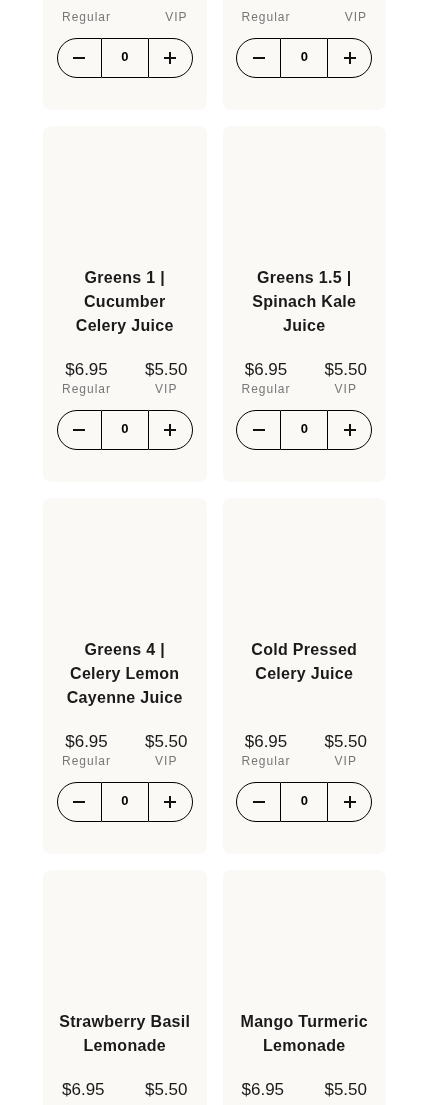 The image size is (430, 1105). Describe the element at coordinates (125, 1034) in the screenshot. I see `product-title: Strawberry Basil Lemonade` at that location.